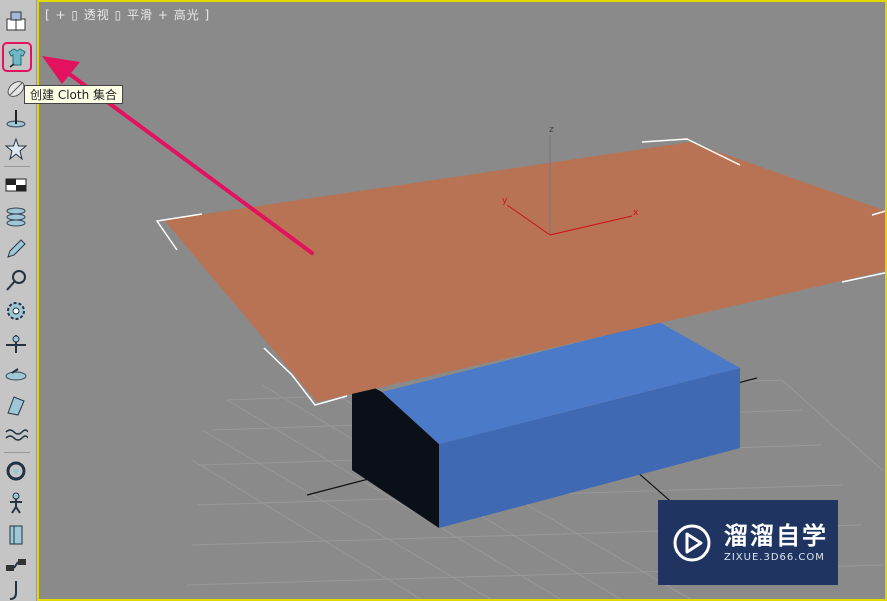  I want to click on axis-x-label: x, so click(636, 213).